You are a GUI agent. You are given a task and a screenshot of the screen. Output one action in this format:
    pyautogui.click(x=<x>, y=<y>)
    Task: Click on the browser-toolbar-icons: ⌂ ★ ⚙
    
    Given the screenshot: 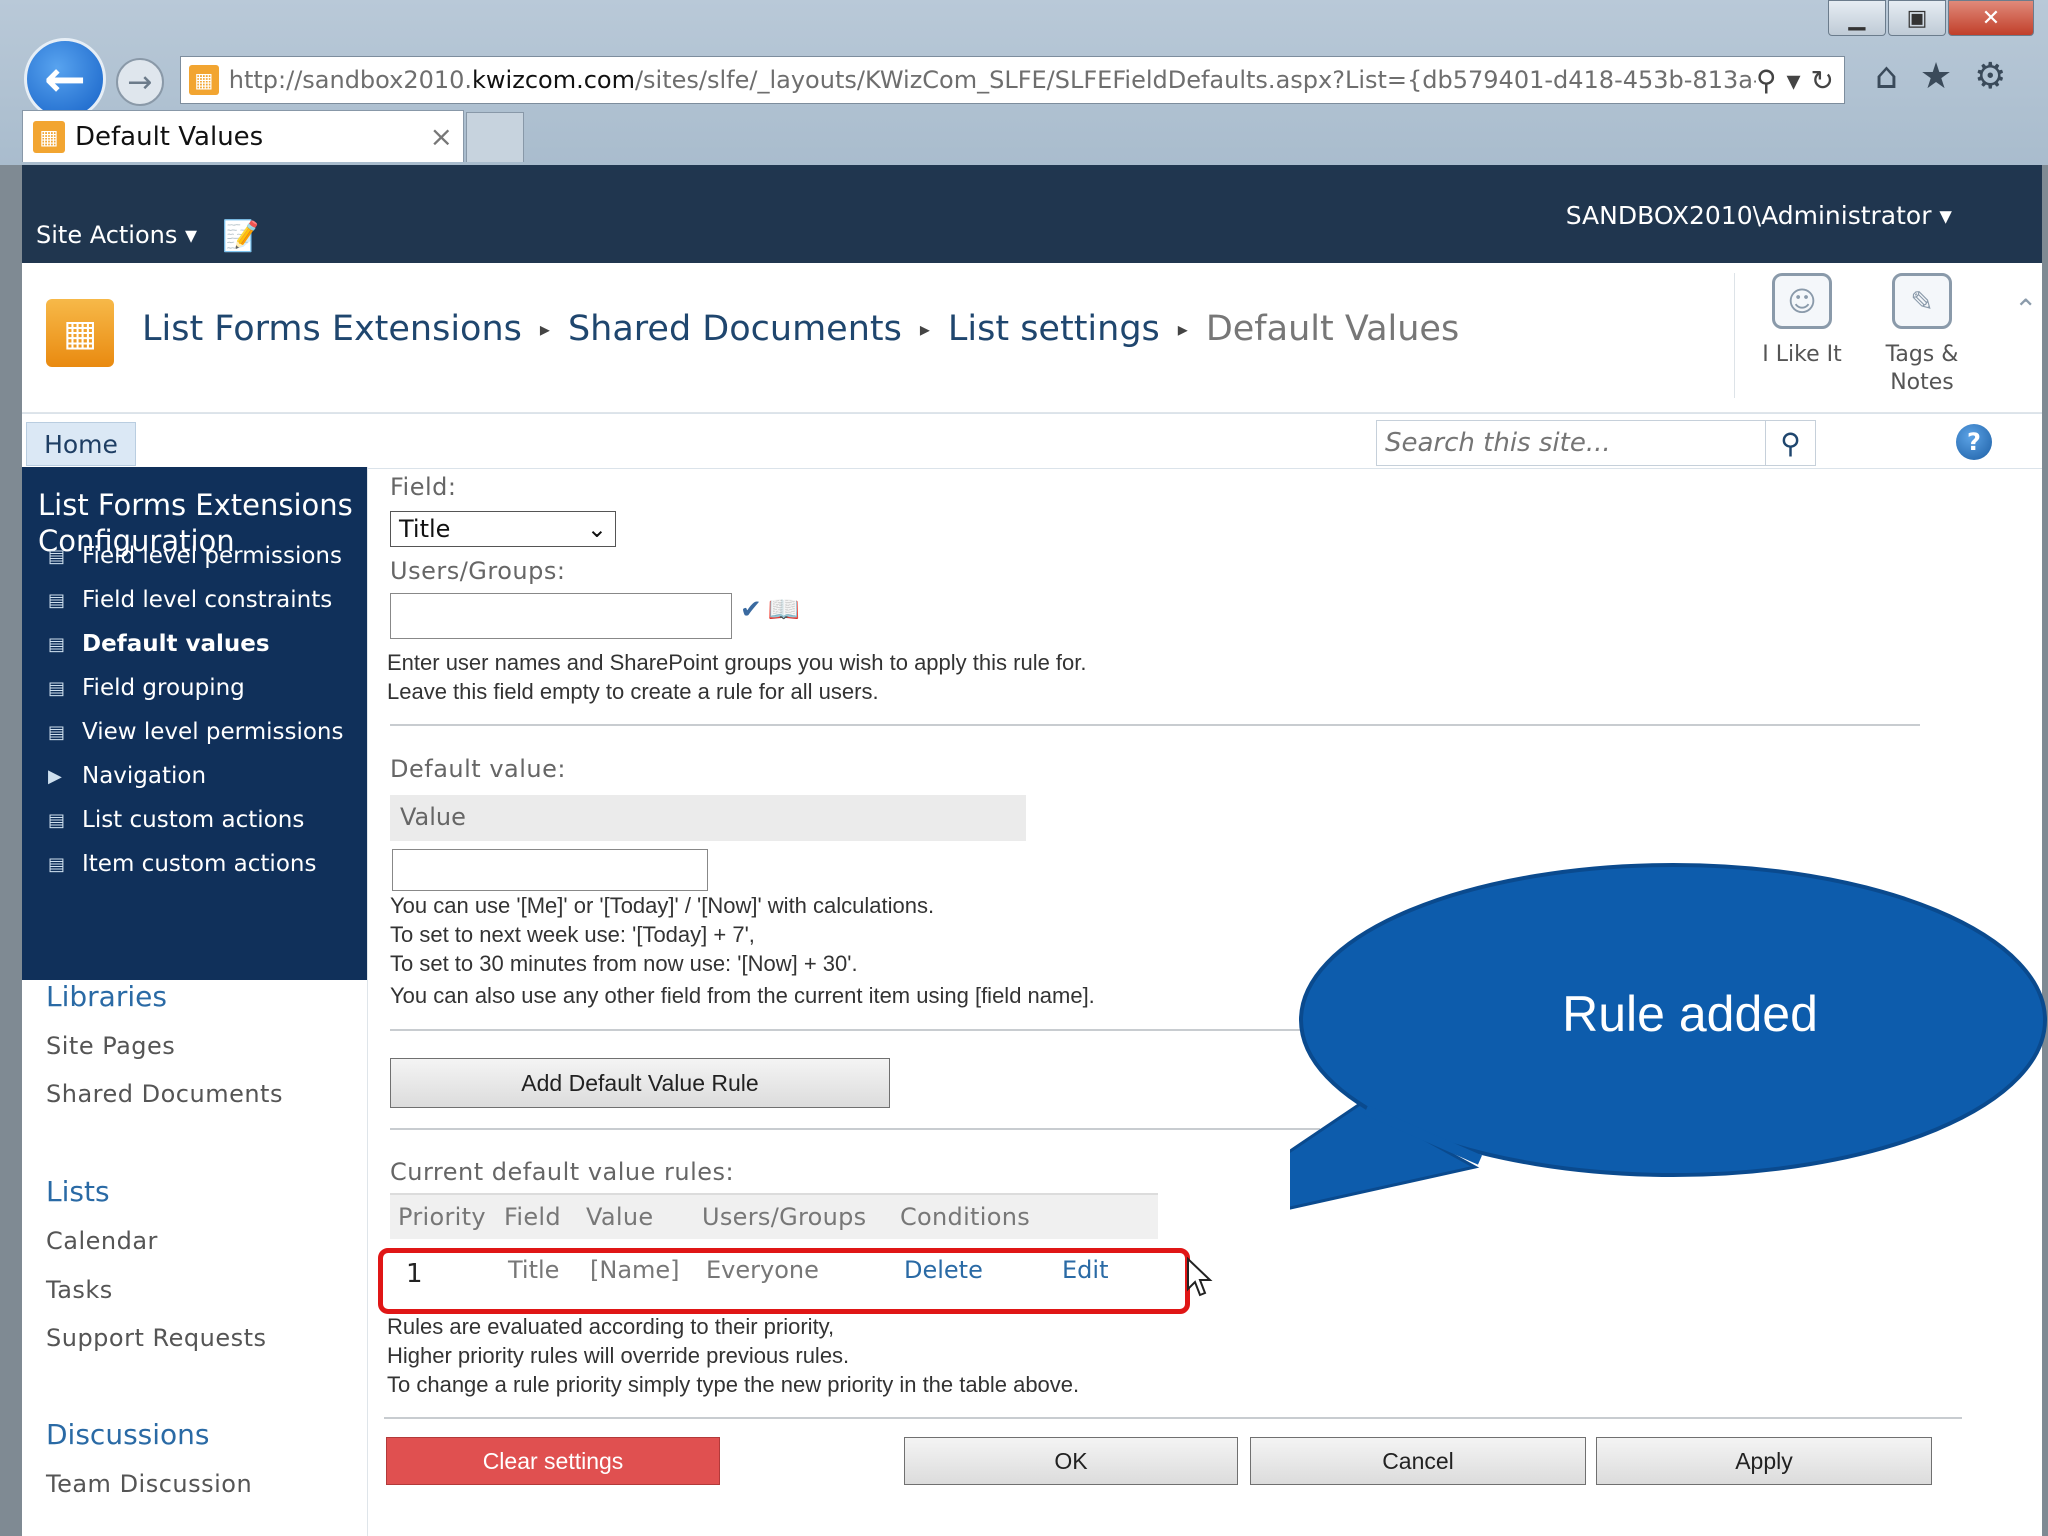 What is the action you would take?
    pyautogui.click(x=1940, y=76)
    